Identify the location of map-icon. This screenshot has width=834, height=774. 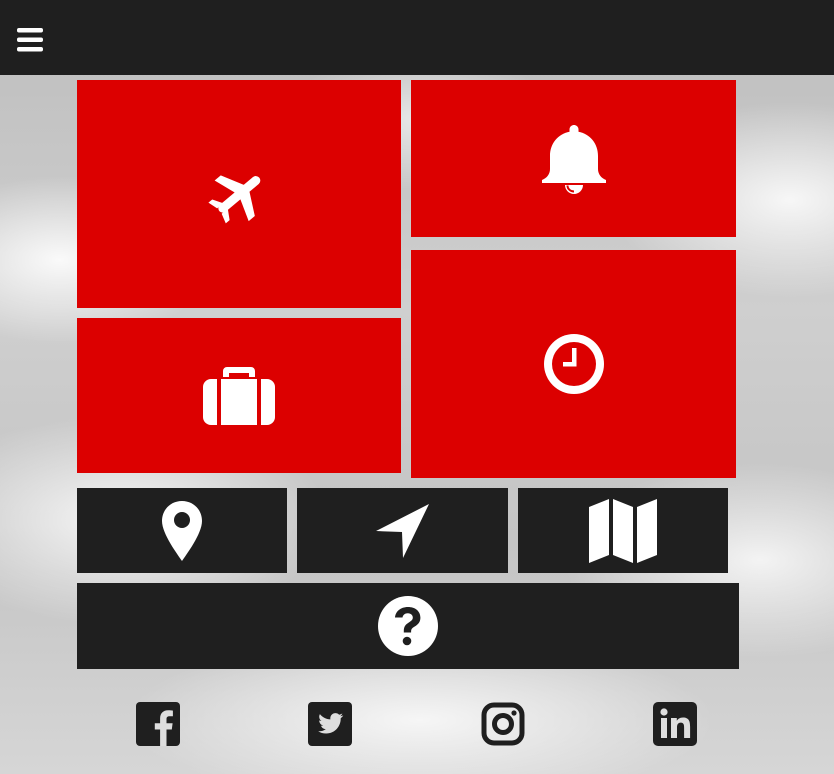
(623, 530).